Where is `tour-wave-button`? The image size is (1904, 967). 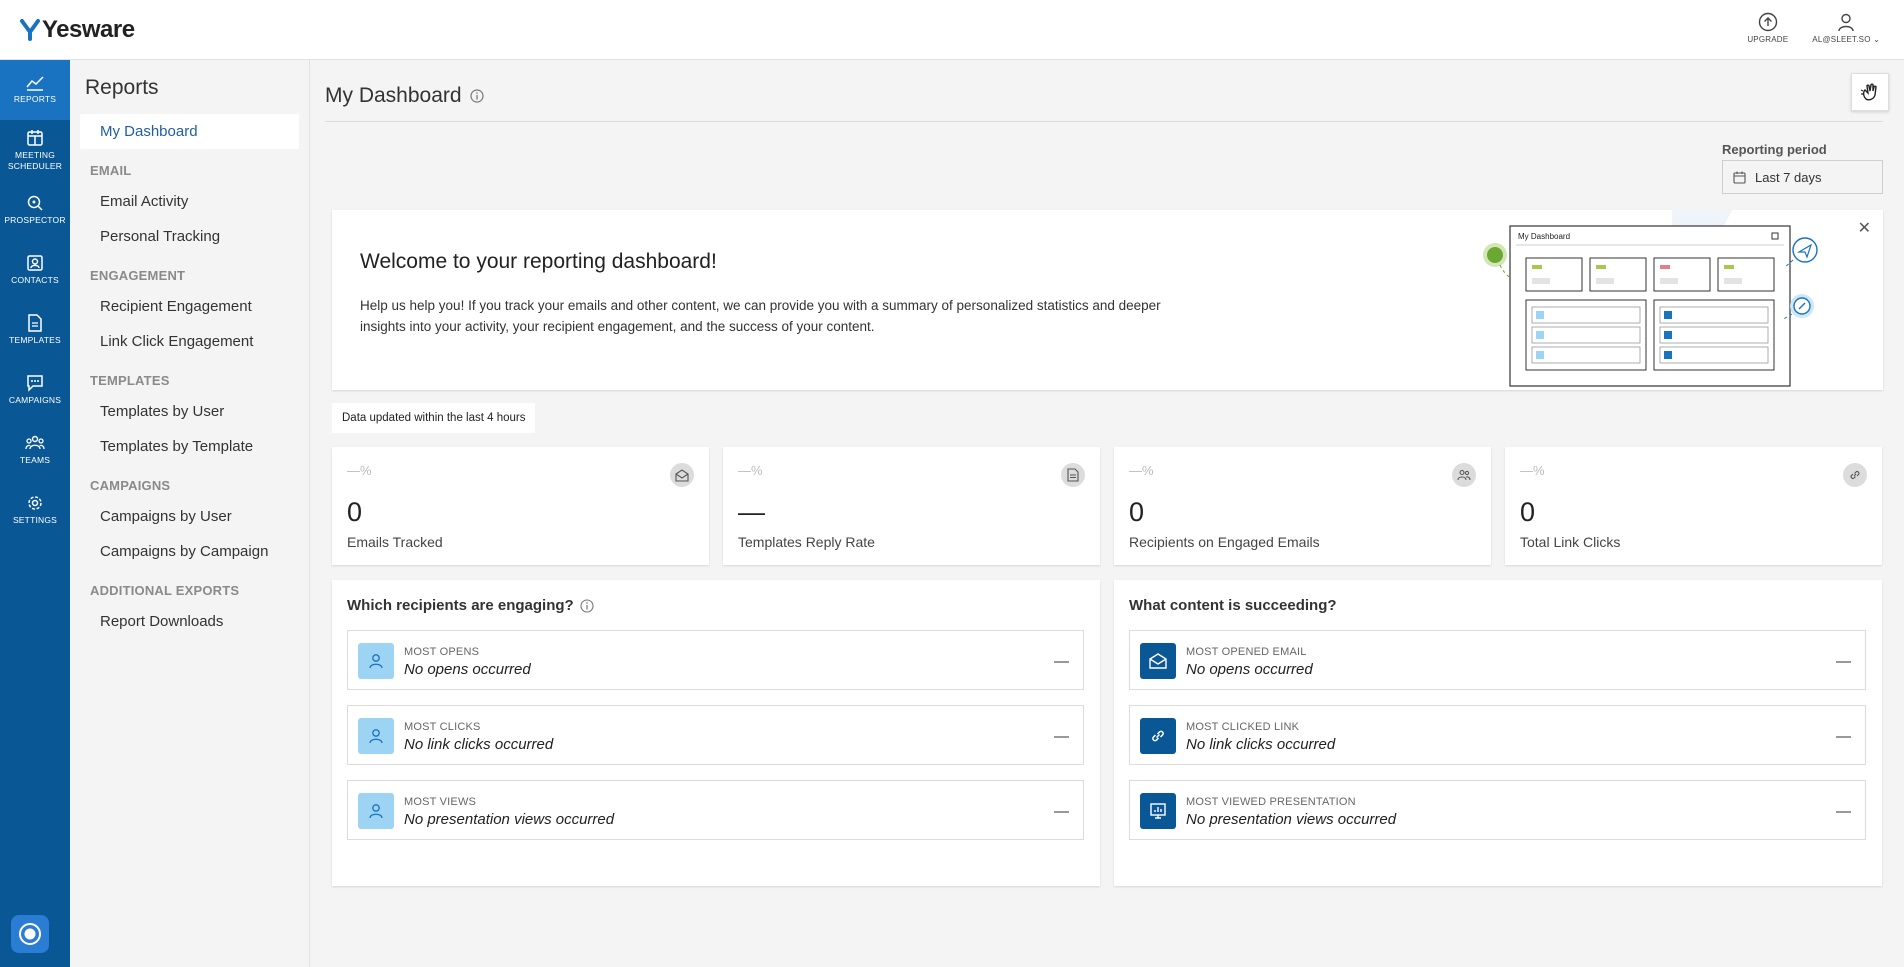
tour-wave-button is located at coordinates (1870, 92).